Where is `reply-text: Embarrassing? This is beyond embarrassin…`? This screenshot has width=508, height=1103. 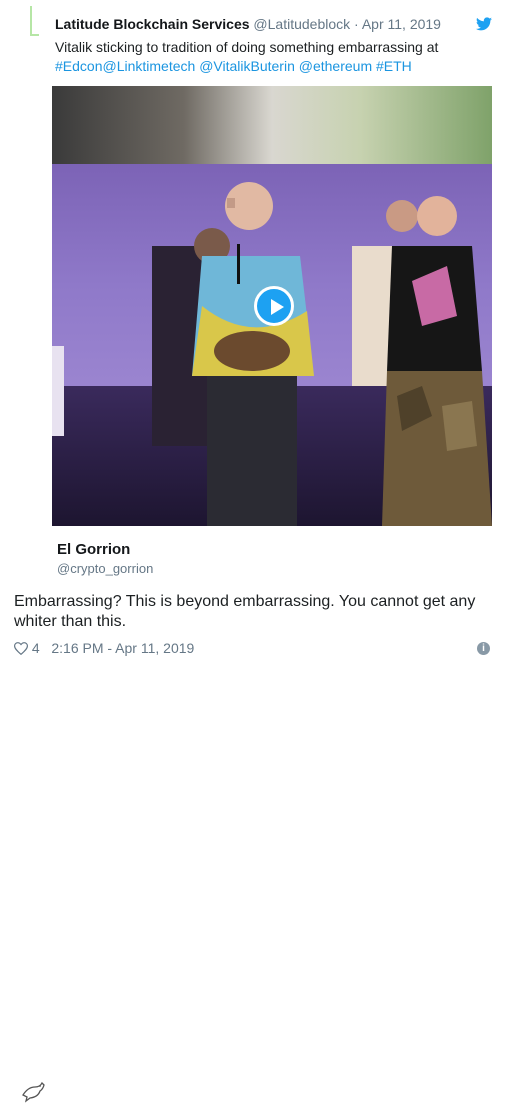
reply-text: Embarrassing? This is beyond embarrassin… is located at coordinates (245, 611).